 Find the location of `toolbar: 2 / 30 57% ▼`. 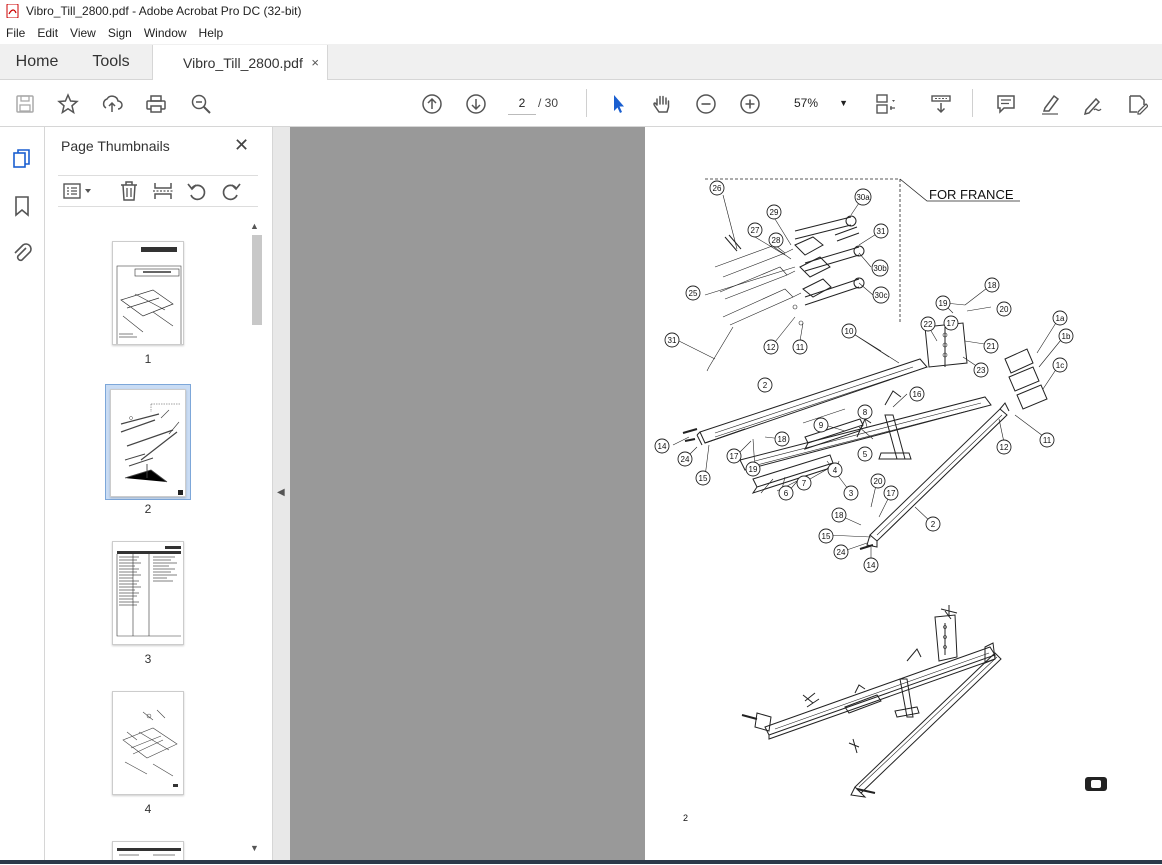

toolbar: 2 / 30 57% ▼ is located at coordinates (581, 104).